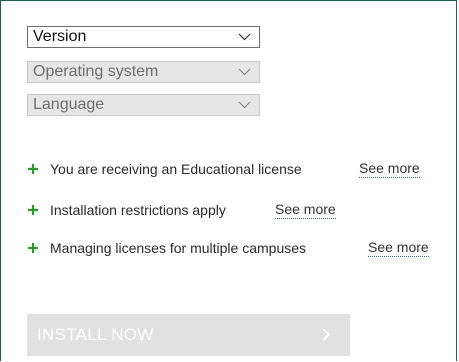 The image size is (459, 362). I want to click on info-row-installation-restrictions: Installation restrictions apply See more, so click(192, 210).